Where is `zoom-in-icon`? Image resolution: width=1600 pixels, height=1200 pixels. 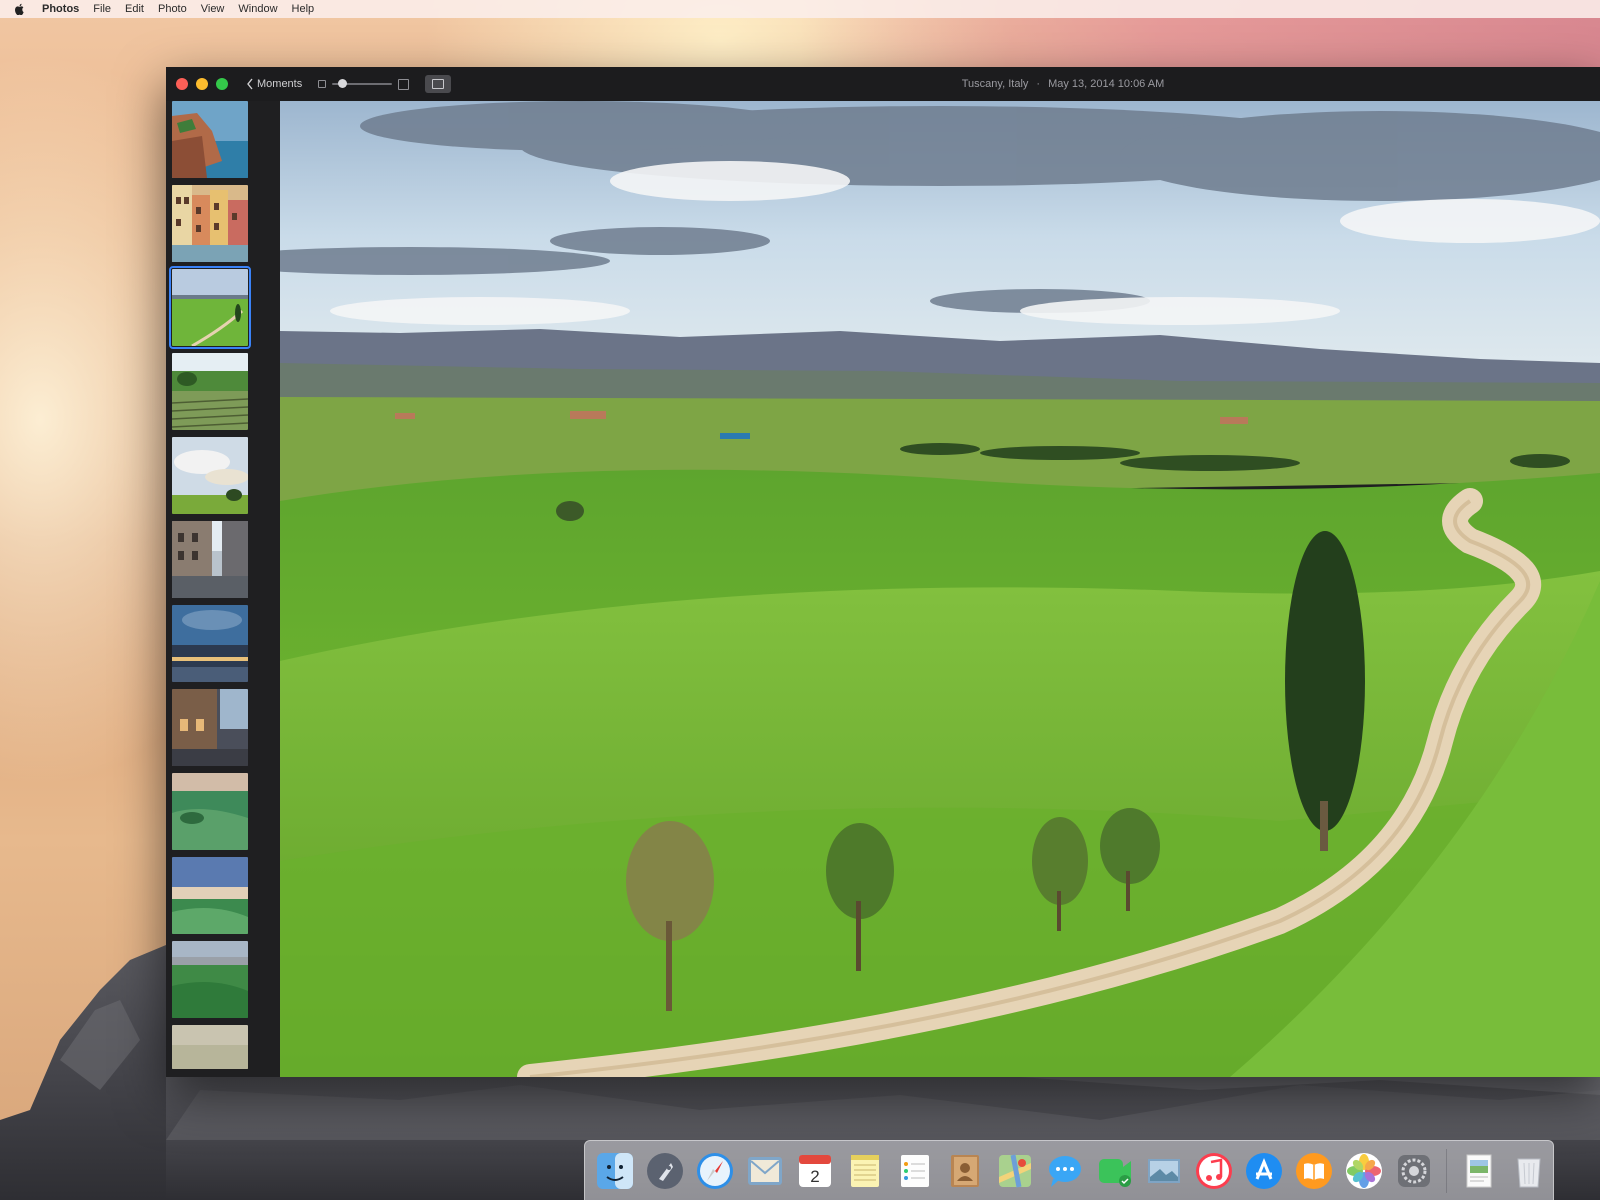
zoom-in-icon is located at coordinates (404, 84).